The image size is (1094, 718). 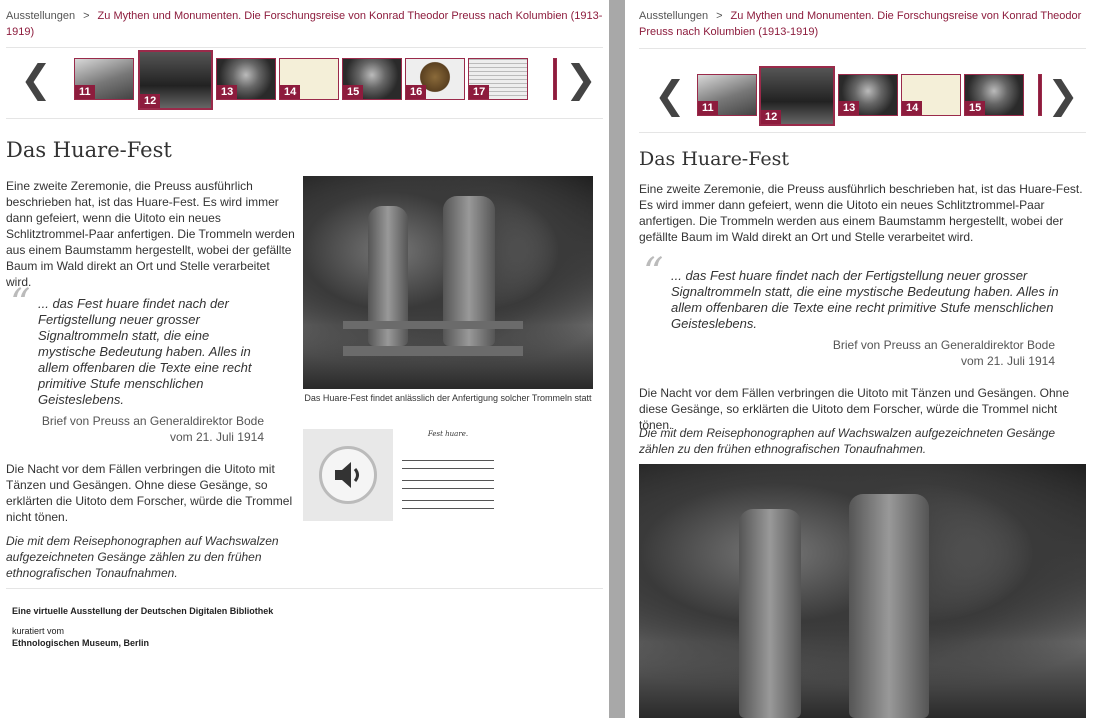 I want to click on thumbnail-number: 17, so click(x=479, y=92).